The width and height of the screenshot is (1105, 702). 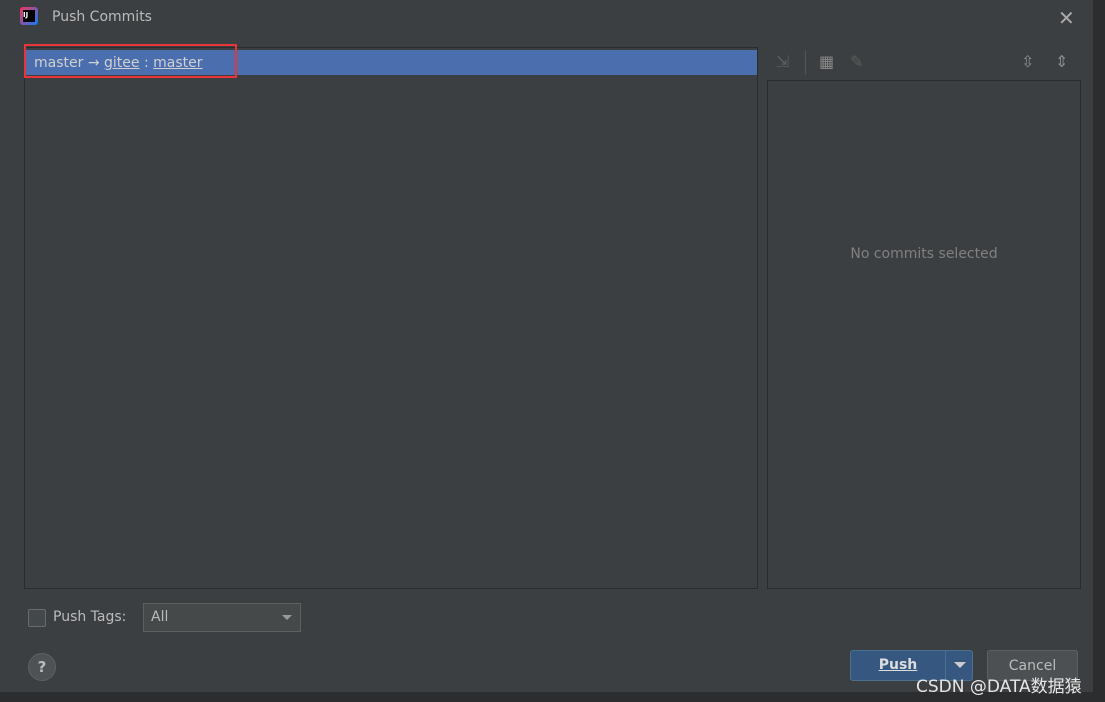 I want to click on tags-select: All, so click(x=222, y=617).